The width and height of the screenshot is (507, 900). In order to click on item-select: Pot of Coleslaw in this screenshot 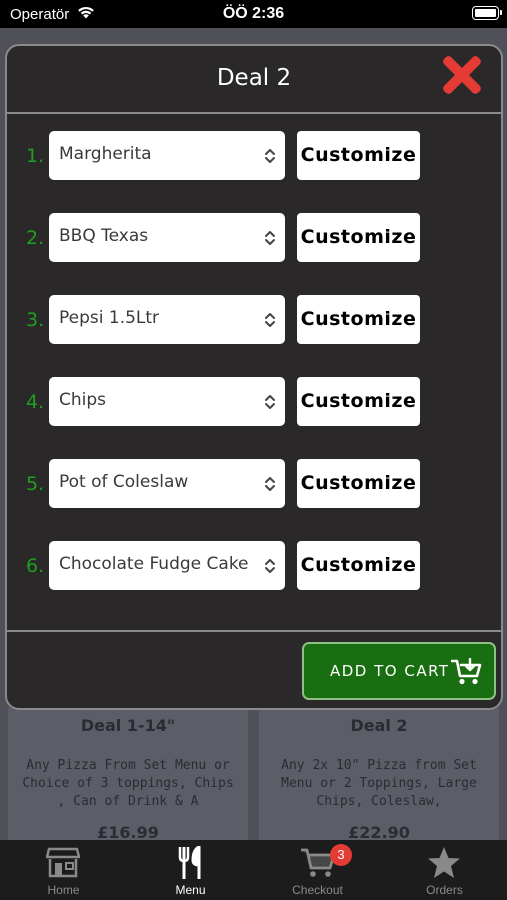, I will do `click(167, 483)`.